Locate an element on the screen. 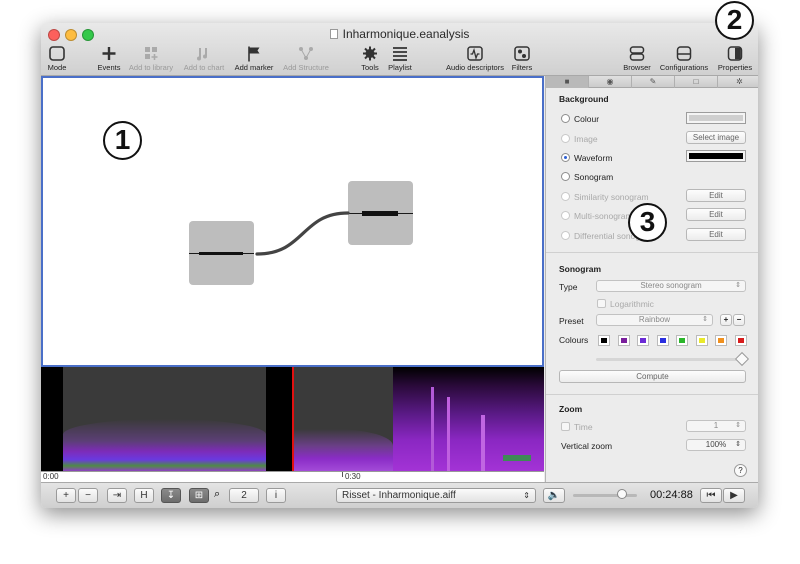 This screenshot has height=564, width=800. playhead is located at coordinates (293, 419).